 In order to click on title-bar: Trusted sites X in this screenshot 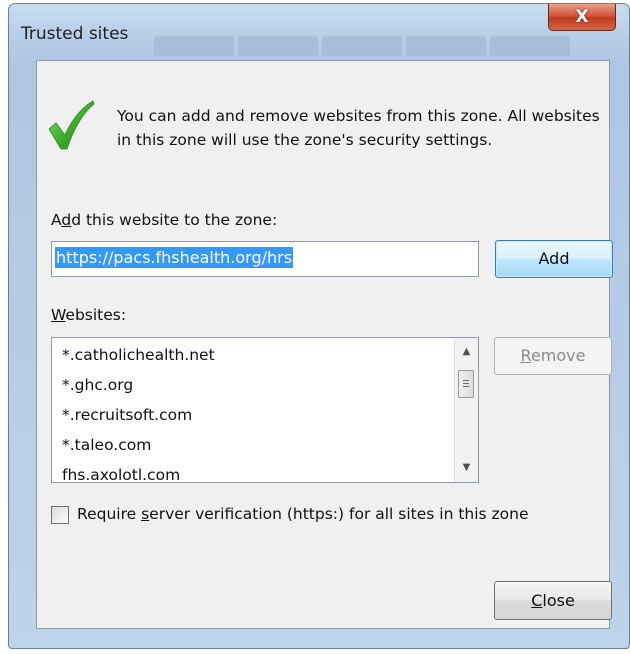, I will do `click(319, 32)`.